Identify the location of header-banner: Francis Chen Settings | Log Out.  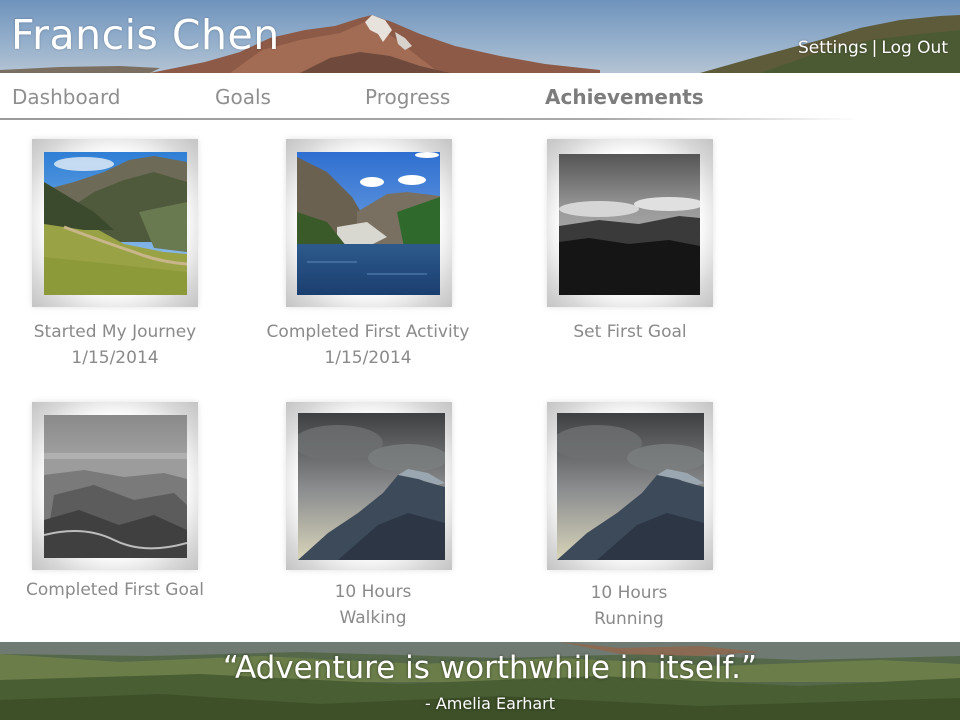
(480, 36).